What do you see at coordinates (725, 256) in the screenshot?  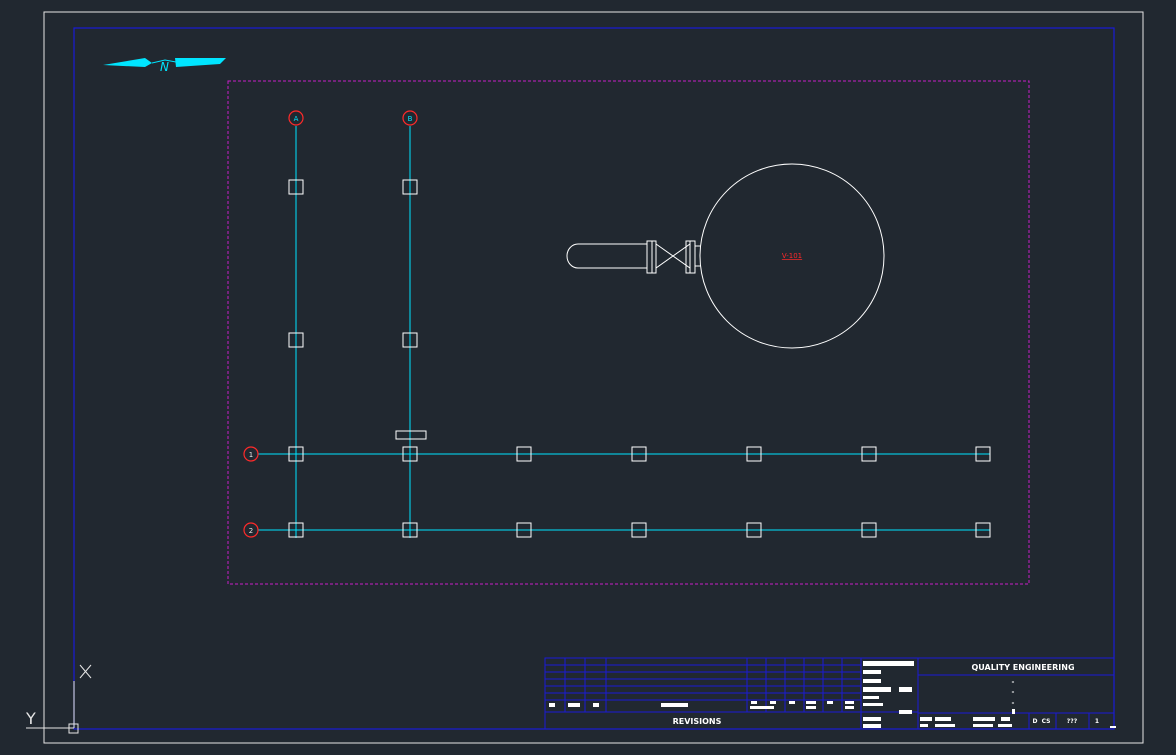 I see `vessel-assembly` at bounding box center [725, 256].